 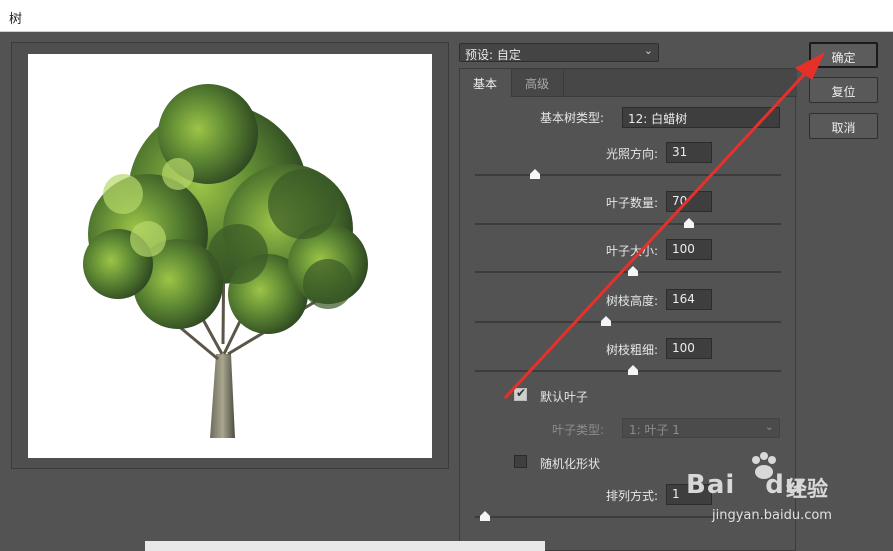 I want to click on branch-height-input: 164, so click(x=689, y=299).